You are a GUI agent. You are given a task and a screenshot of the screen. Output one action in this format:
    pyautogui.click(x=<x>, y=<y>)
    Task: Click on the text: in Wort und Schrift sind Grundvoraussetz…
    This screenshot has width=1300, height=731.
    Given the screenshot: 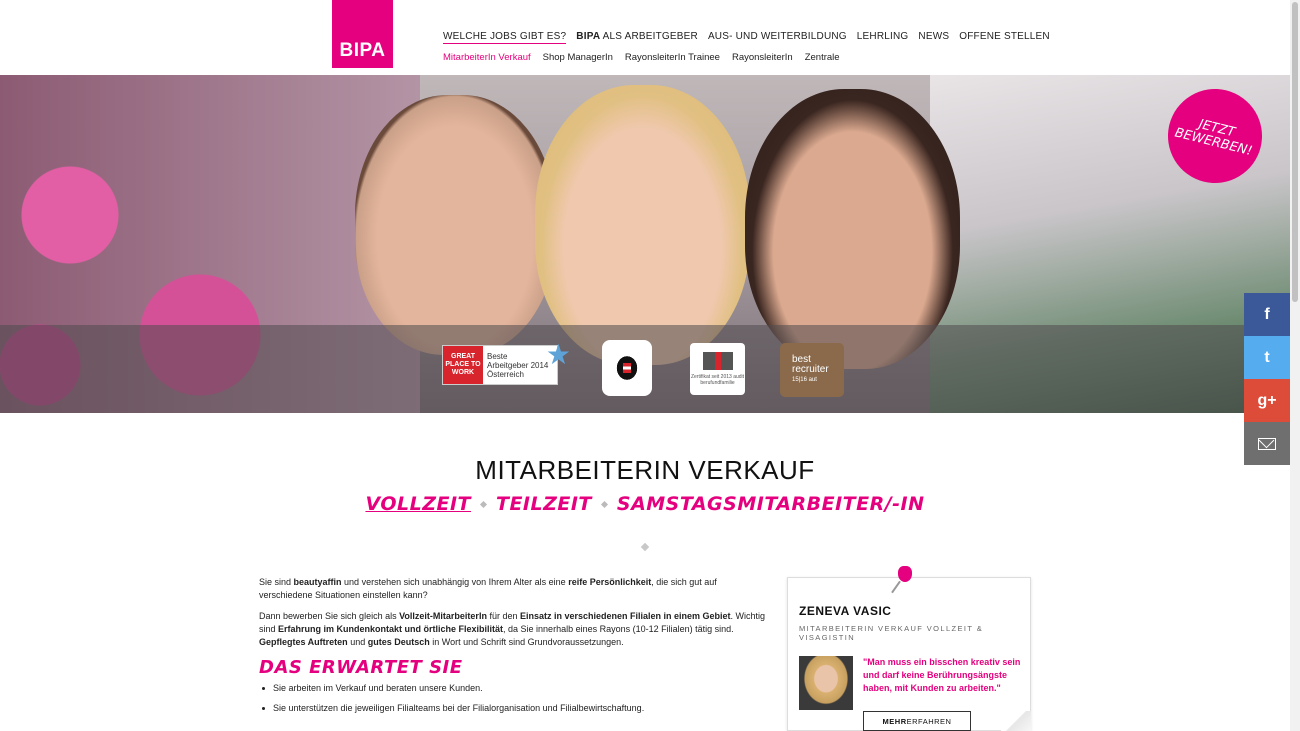 What is the action you would take?
    pyautogui.click(x=526, y=642)
    